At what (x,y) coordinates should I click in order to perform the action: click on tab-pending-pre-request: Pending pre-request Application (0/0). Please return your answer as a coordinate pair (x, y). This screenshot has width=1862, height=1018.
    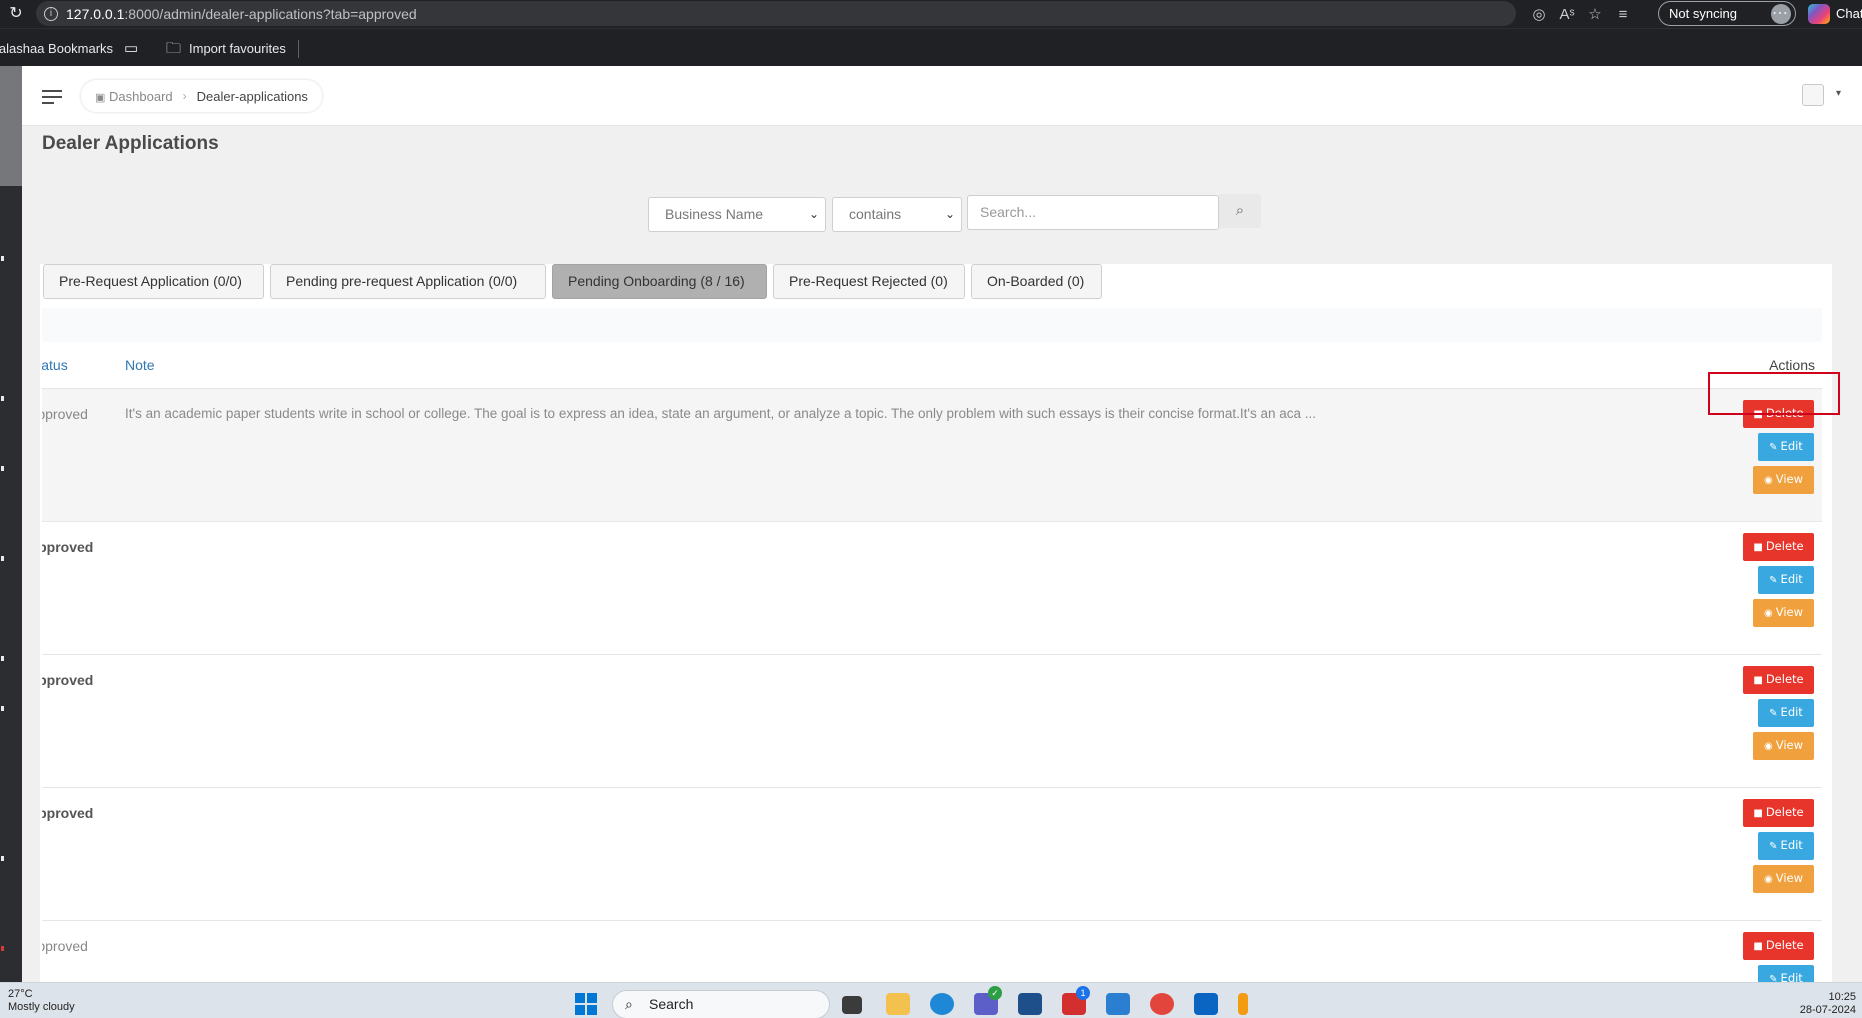
    Looking at the image, I should click on (408, 281).